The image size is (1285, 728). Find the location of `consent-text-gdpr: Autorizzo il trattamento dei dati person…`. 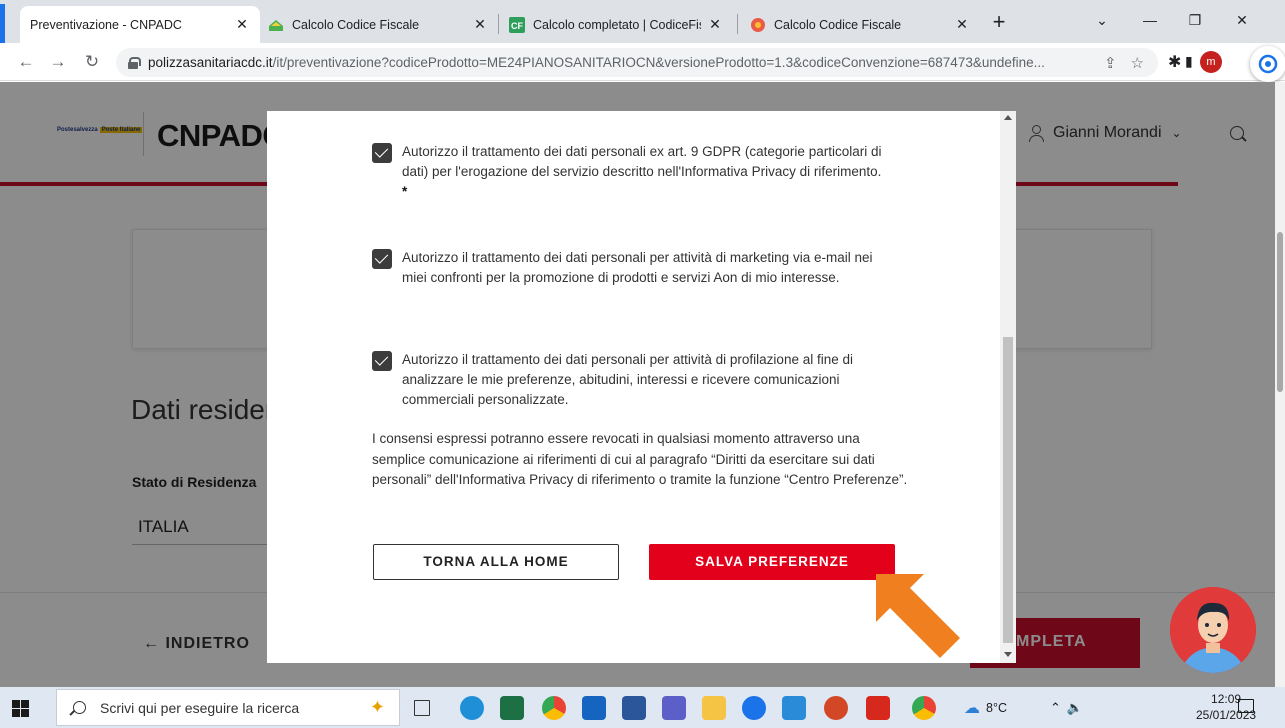

consent-text-gdpr: Autorizzo il trattamento dei dati person… is located at coordinates (642, 171).